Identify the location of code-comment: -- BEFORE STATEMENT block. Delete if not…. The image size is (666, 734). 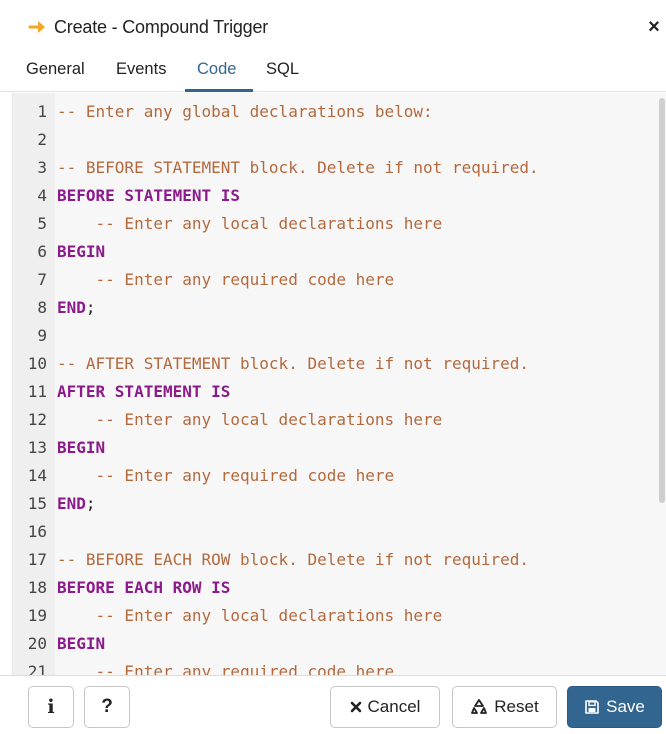
(298, 167).